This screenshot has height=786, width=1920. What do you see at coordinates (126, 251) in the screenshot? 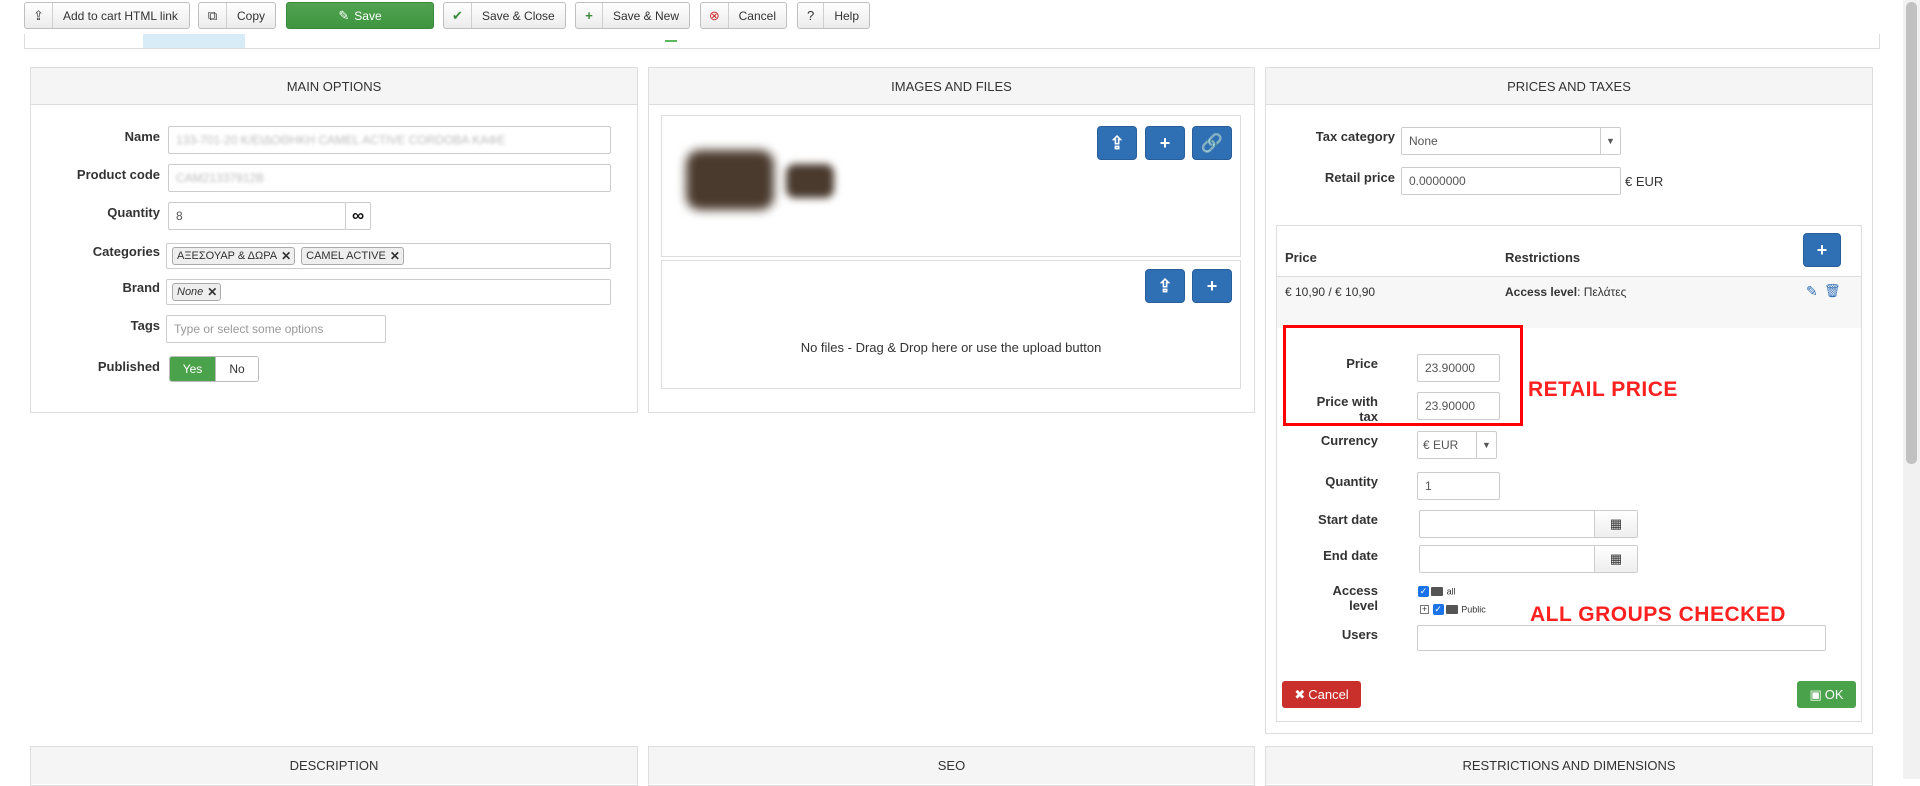
I see `categories-label: Categories` at bounding box center [126, 251].